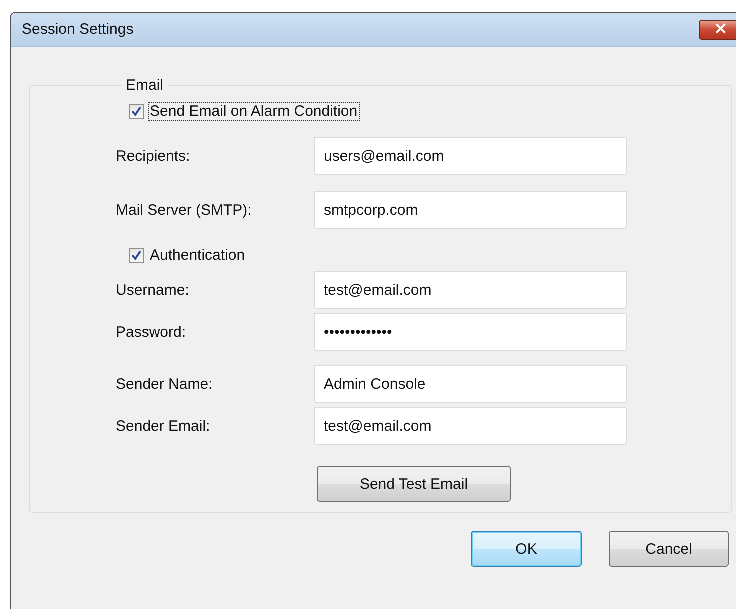 The image size is (736, 609). What do you see at coordinates (717, 30) in the screenshot?
I see `close-button: ×` at bounding box center [717, 30].